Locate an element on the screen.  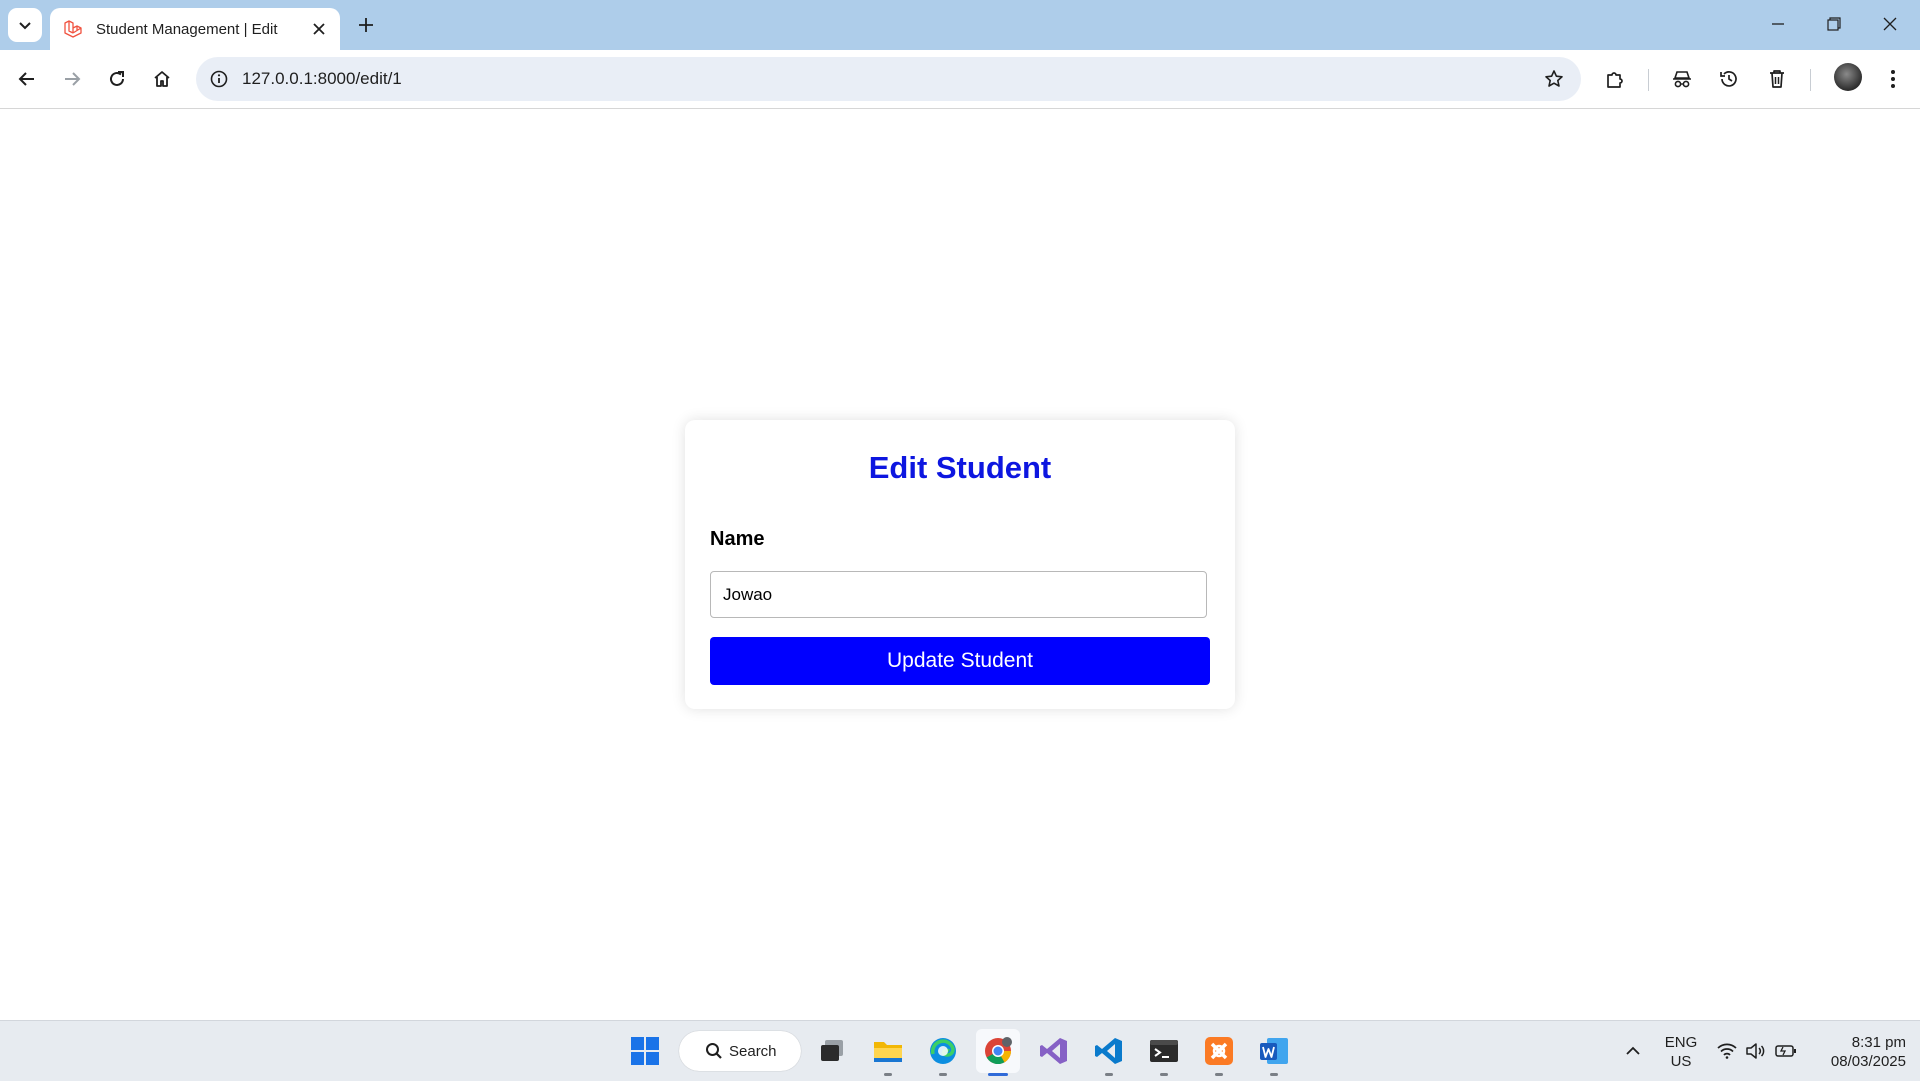
reload-icon is located at coordinates (117, 79).